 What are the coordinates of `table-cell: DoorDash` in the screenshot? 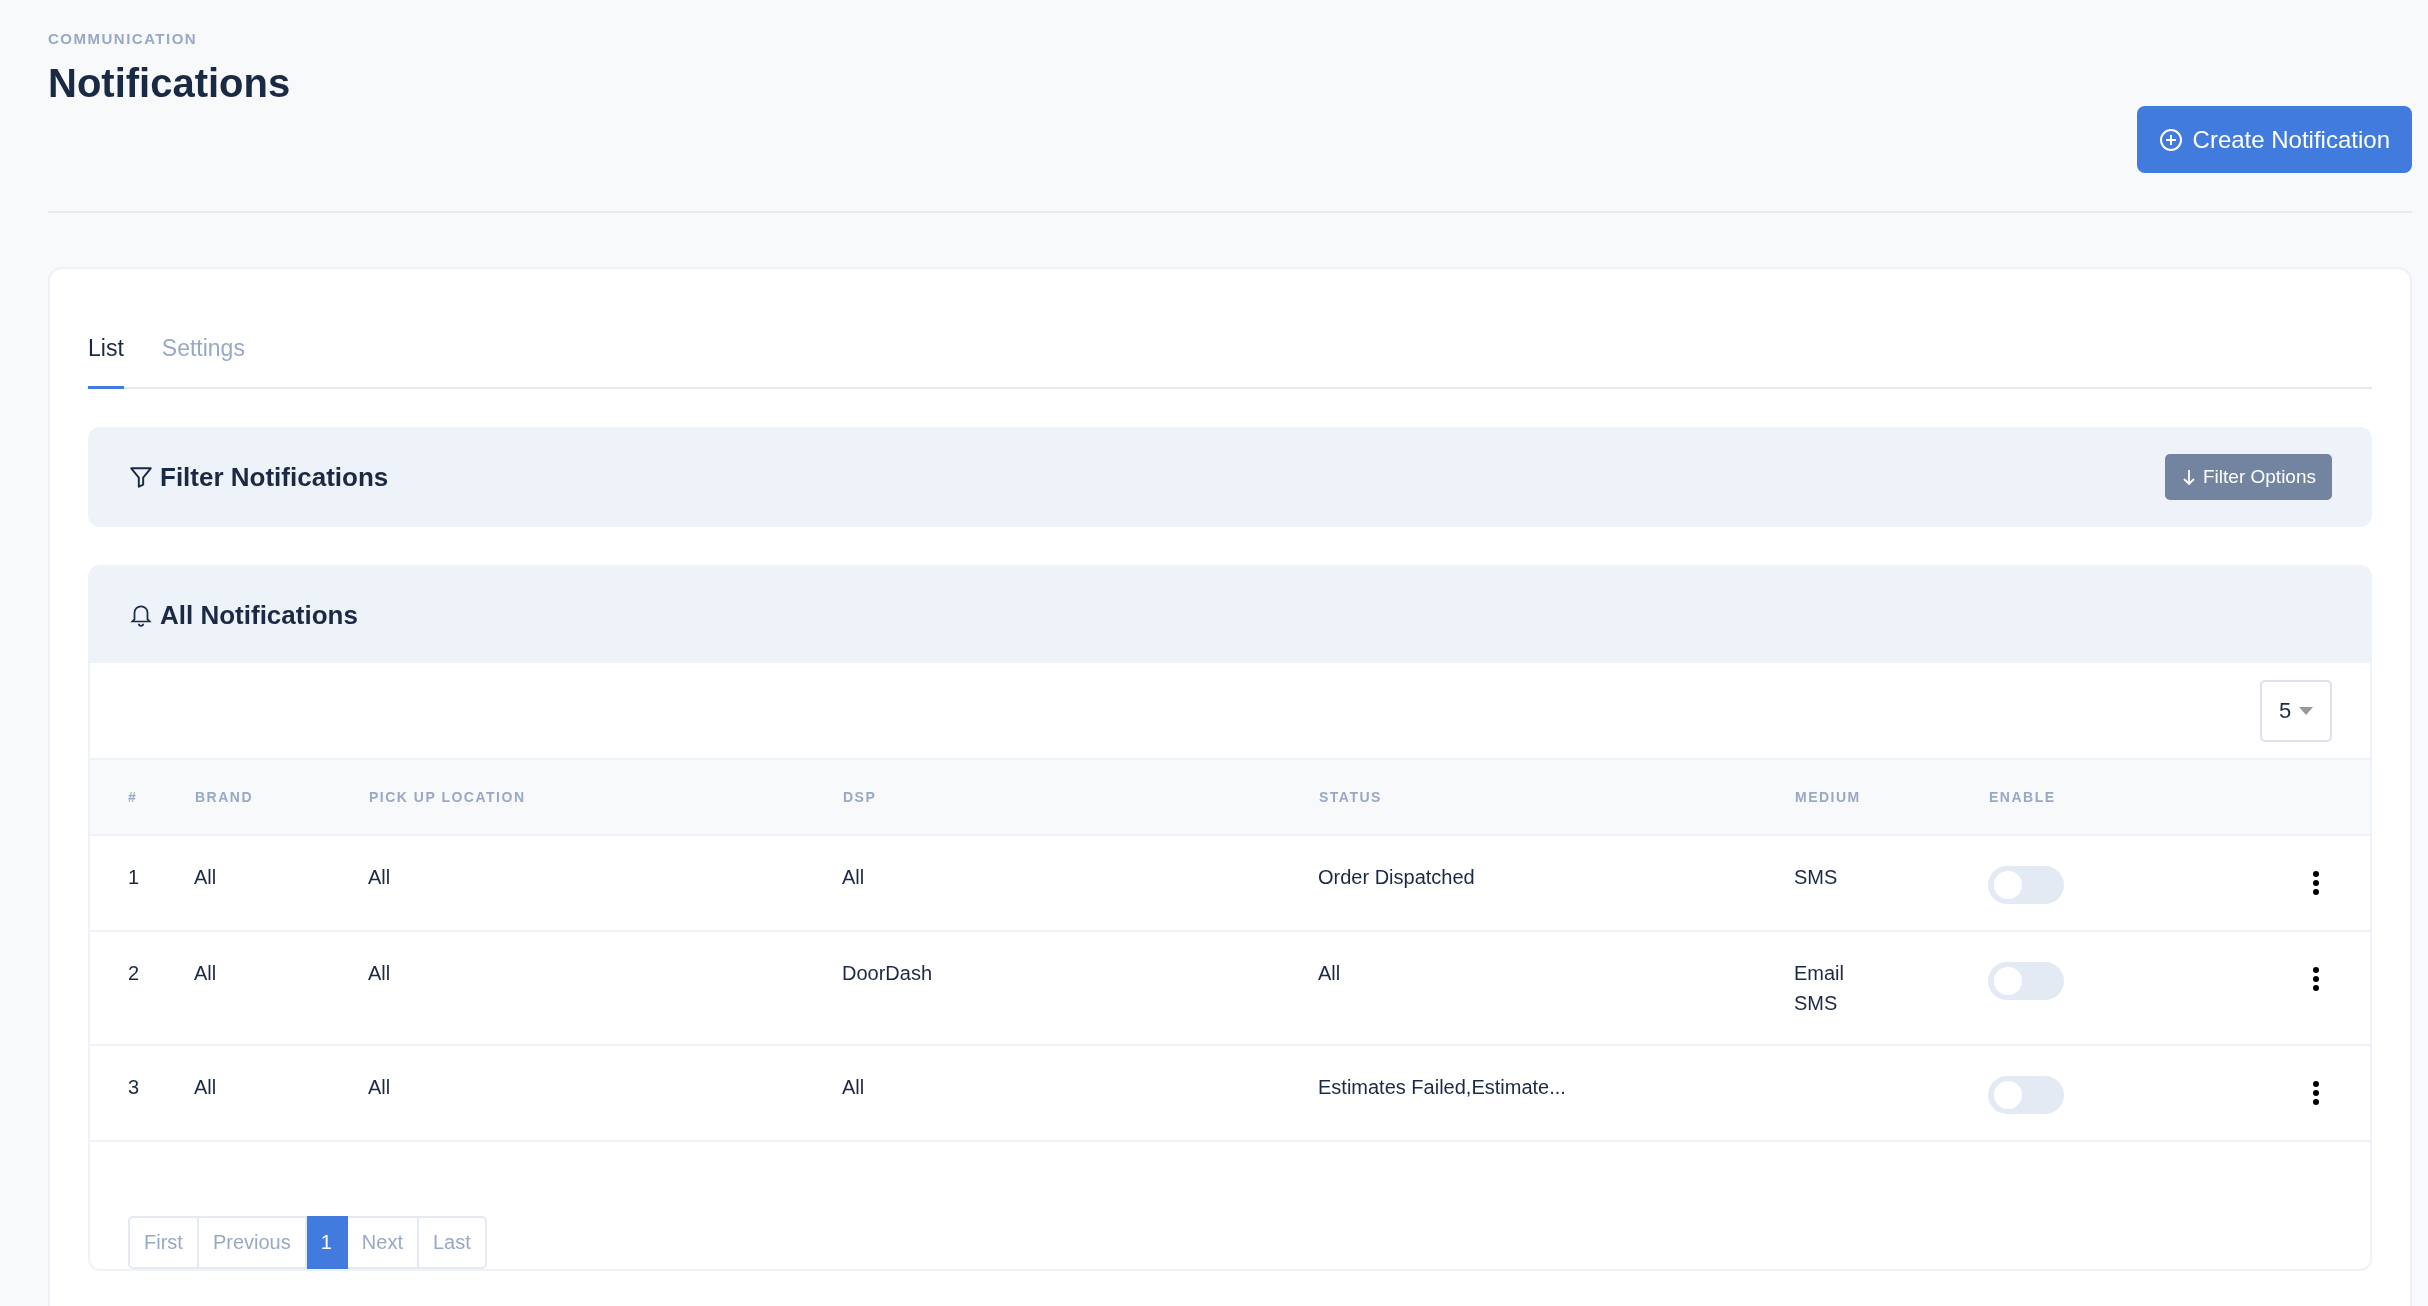 It's located at (887, 973).